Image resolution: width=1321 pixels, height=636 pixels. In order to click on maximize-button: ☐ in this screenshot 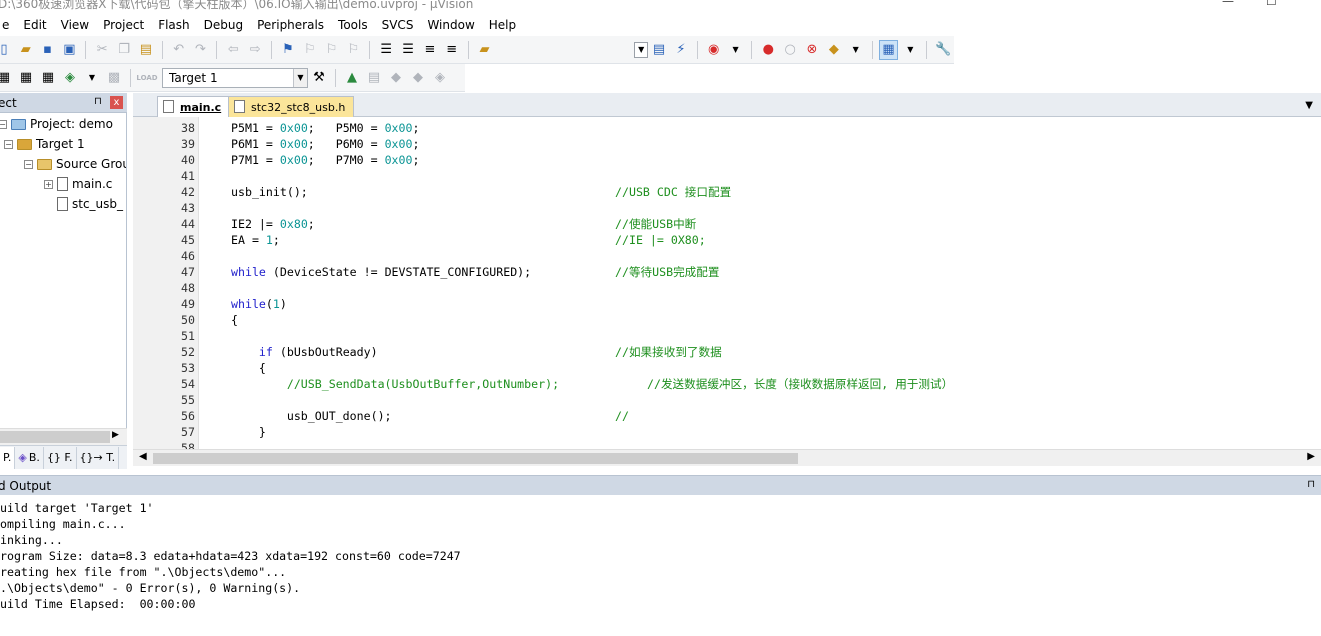, I will do `click(1271, 4)`.